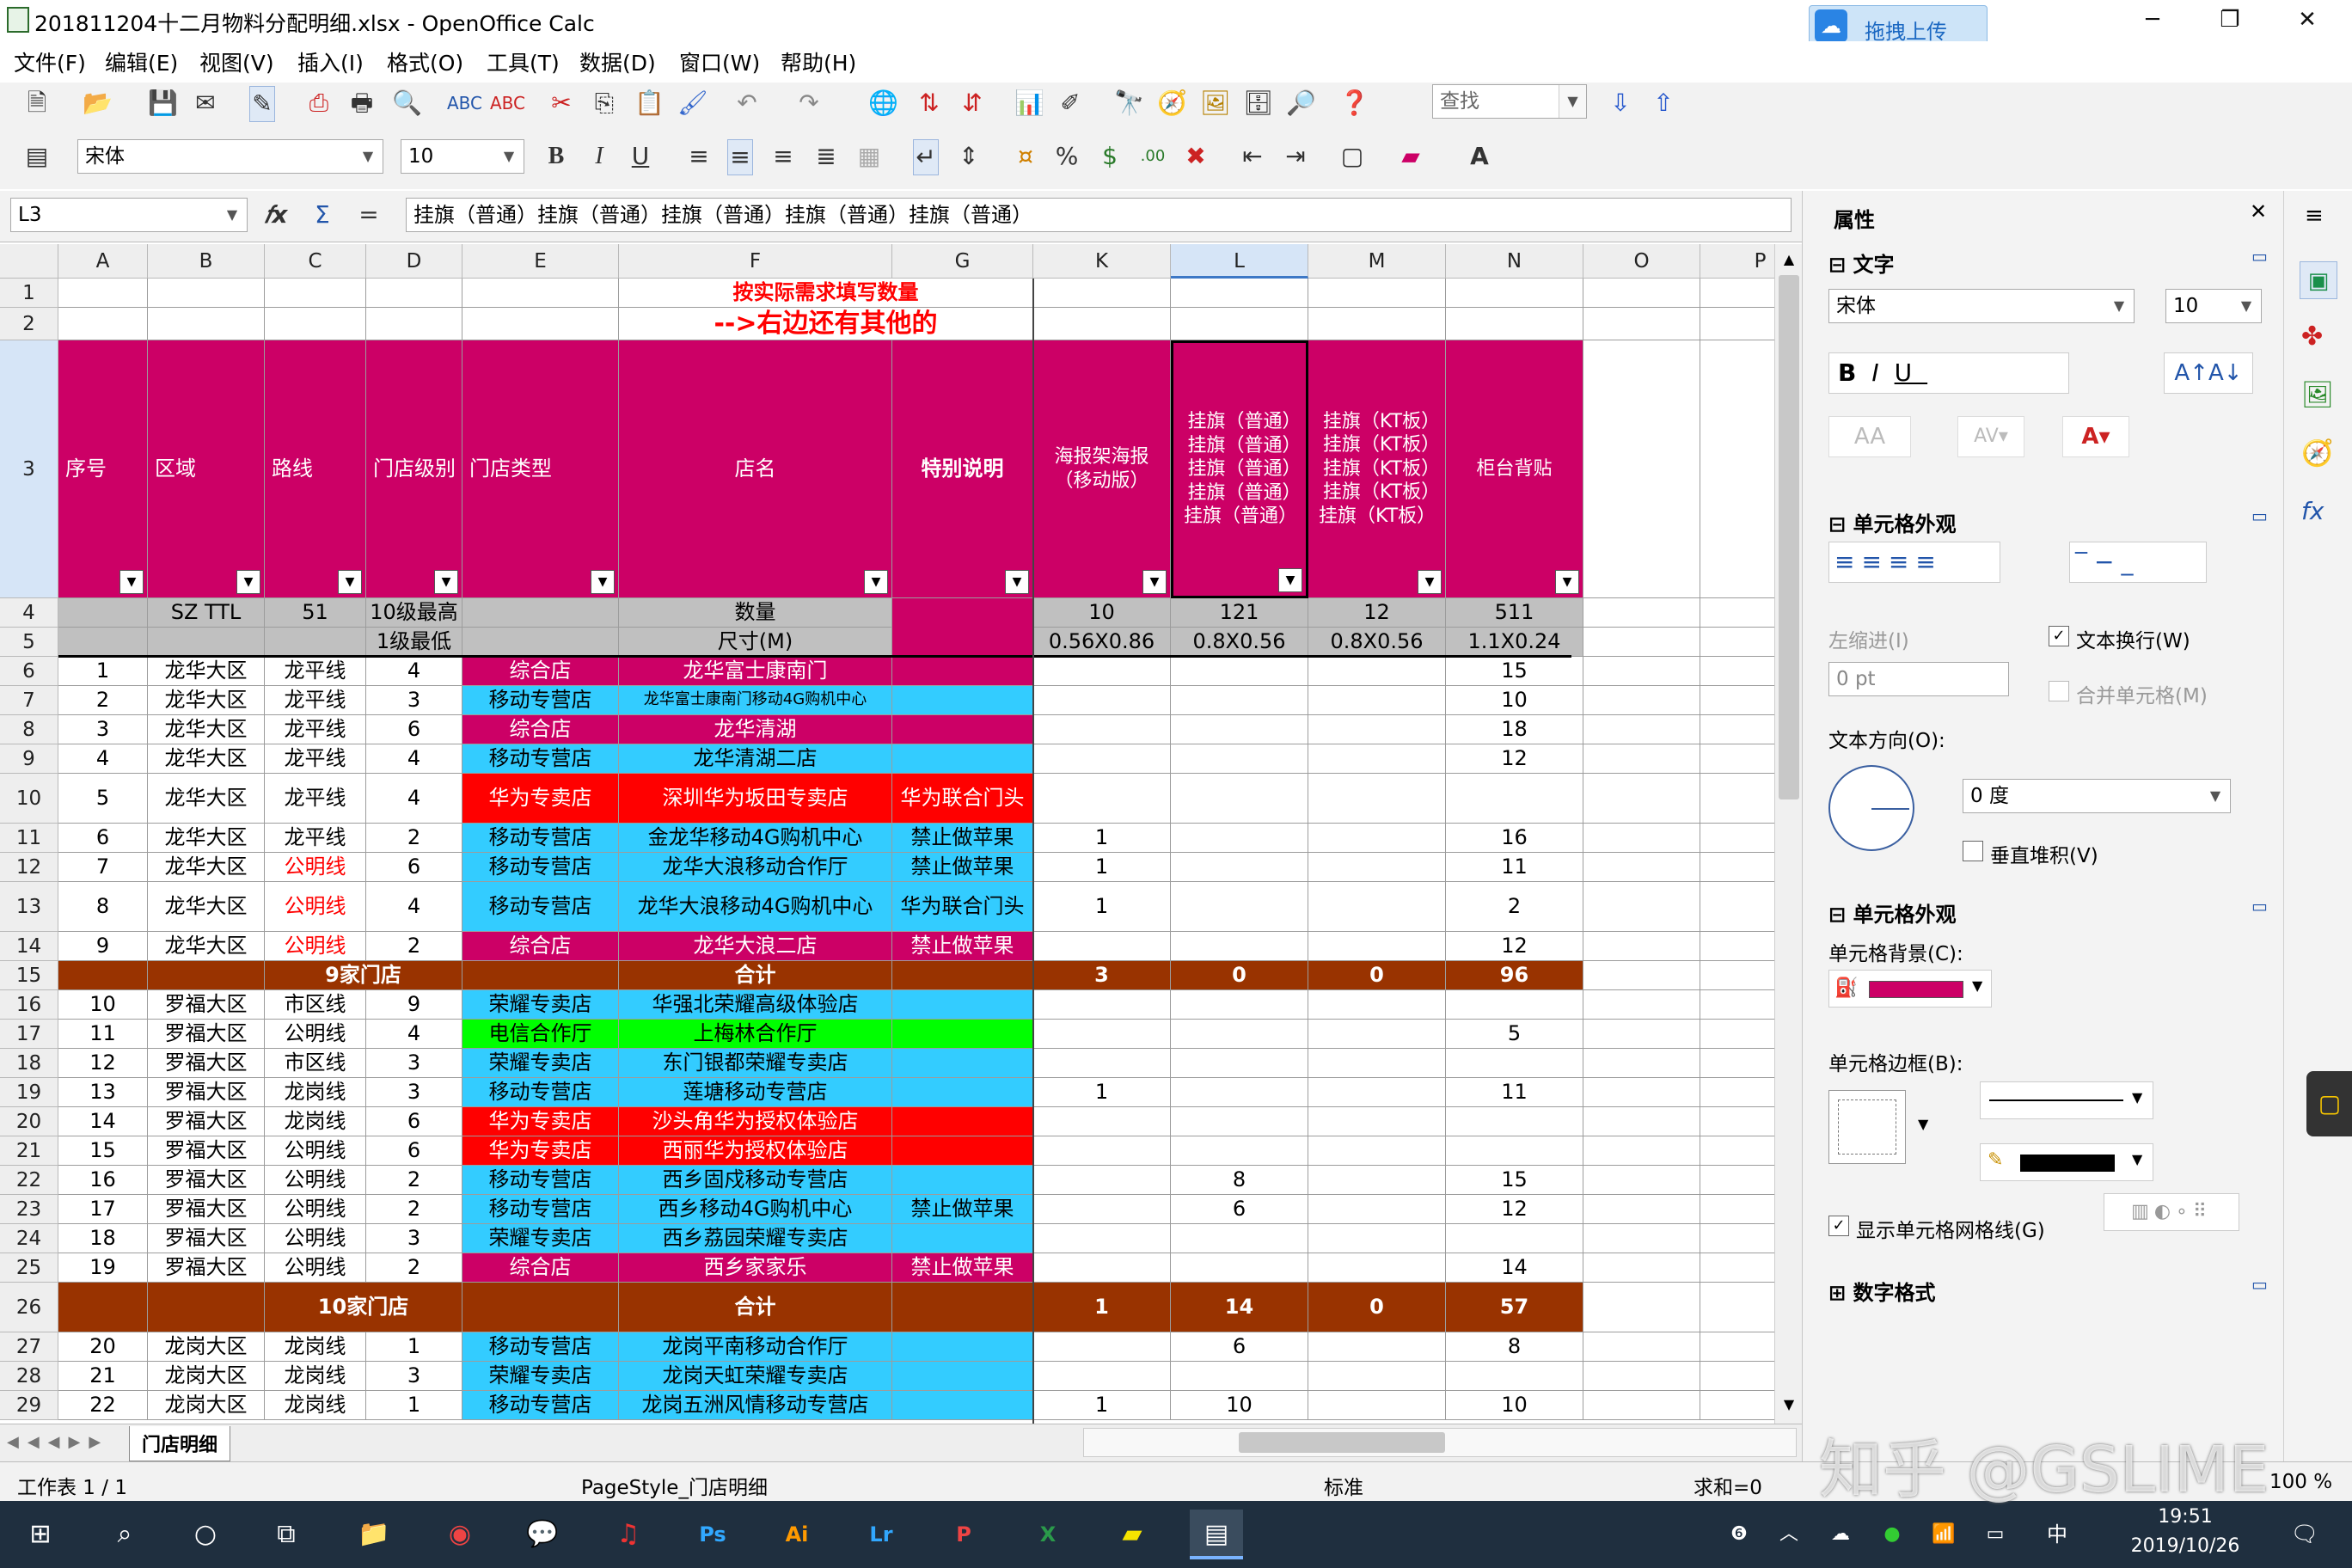 This screenshot has width=2352, height=1568. What do you see at coordinates (322, 216) in the screenshot?
I see `sum-icon: Σ` at bounding box center [322, 216].